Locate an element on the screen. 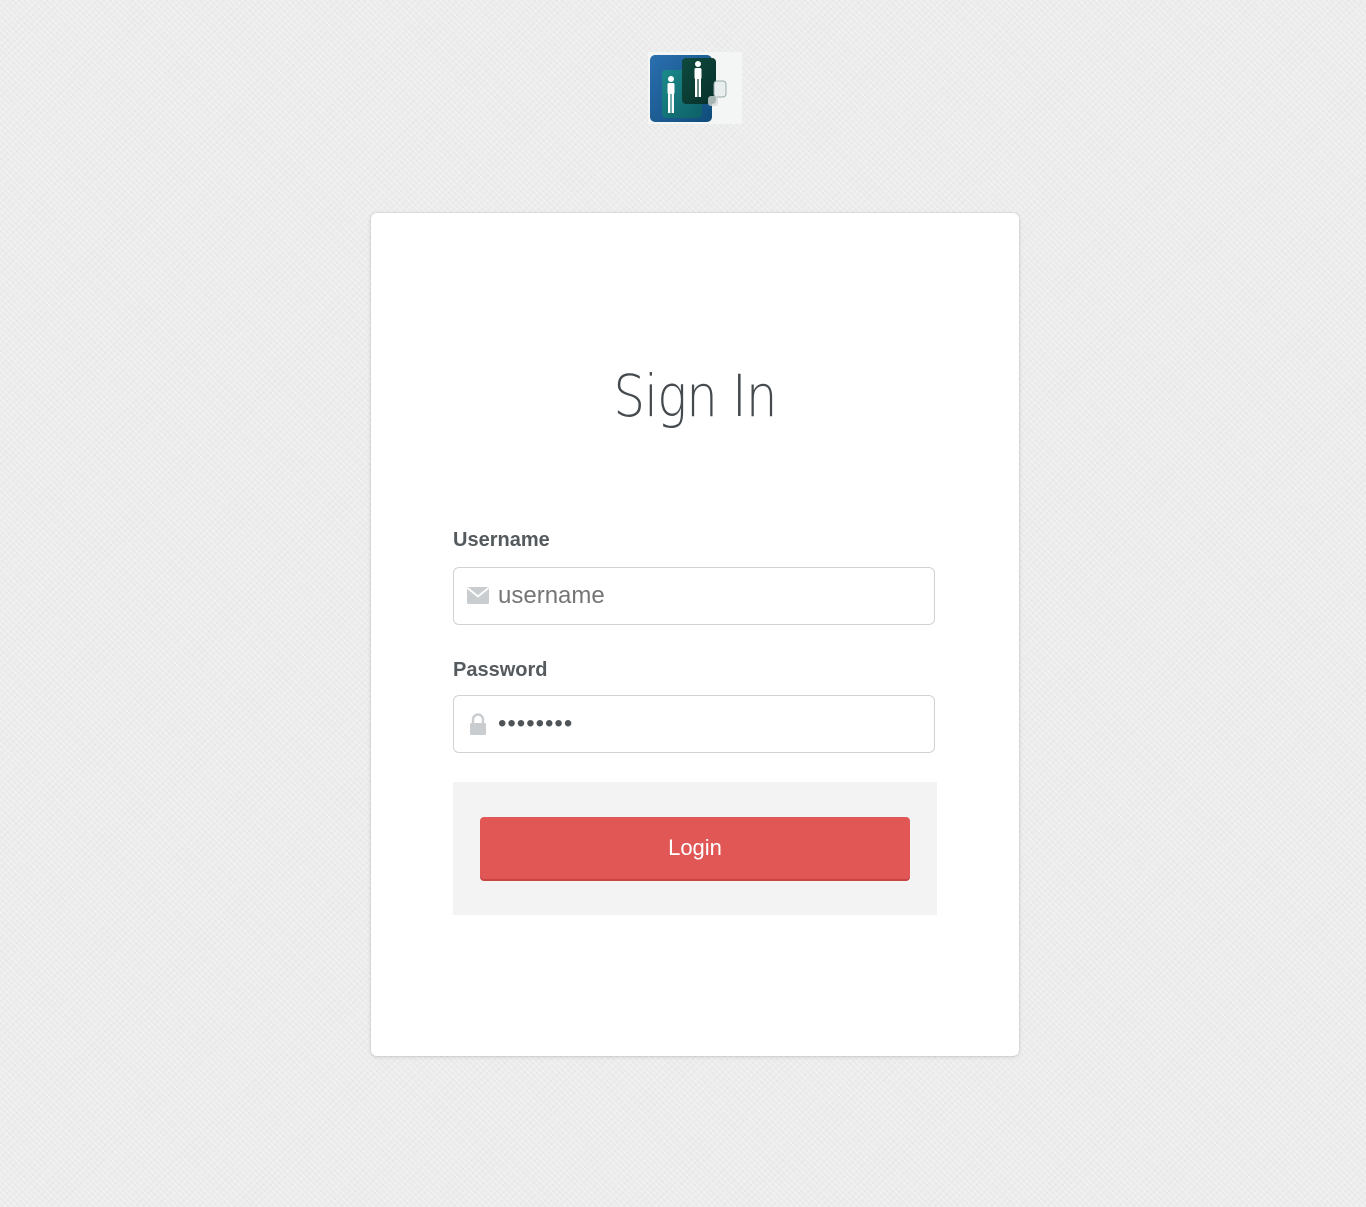  form-actions: Login is located at coordinates (695, 848).